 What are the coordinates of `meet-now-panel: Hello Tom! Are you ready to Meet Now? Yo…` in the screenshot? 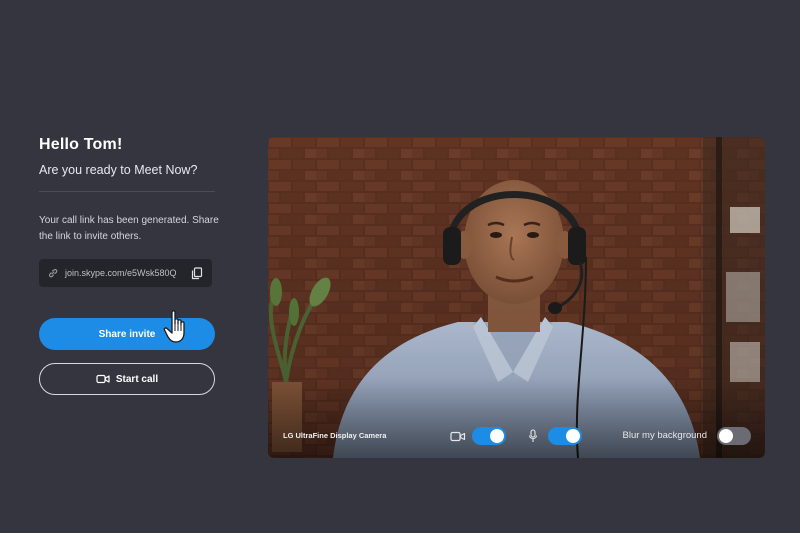 It's located at (129, 211).